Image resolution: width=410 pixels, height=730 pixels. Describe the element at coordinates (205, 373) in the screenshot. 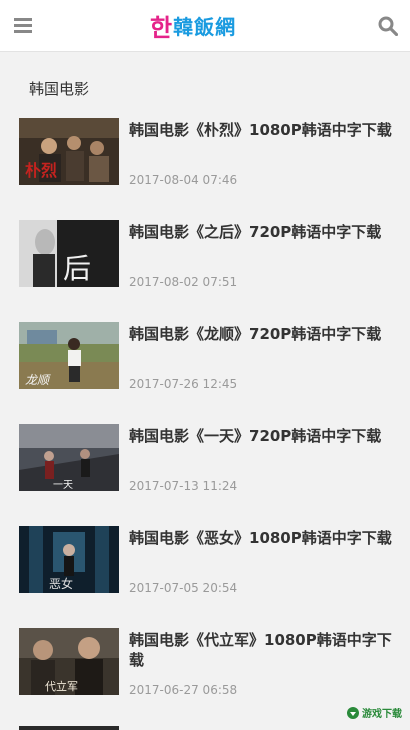

I see `article-item: 龙顺 韩国电影《龙顺》720P韩语中字下载 2017-07-26 12:45` at that location.